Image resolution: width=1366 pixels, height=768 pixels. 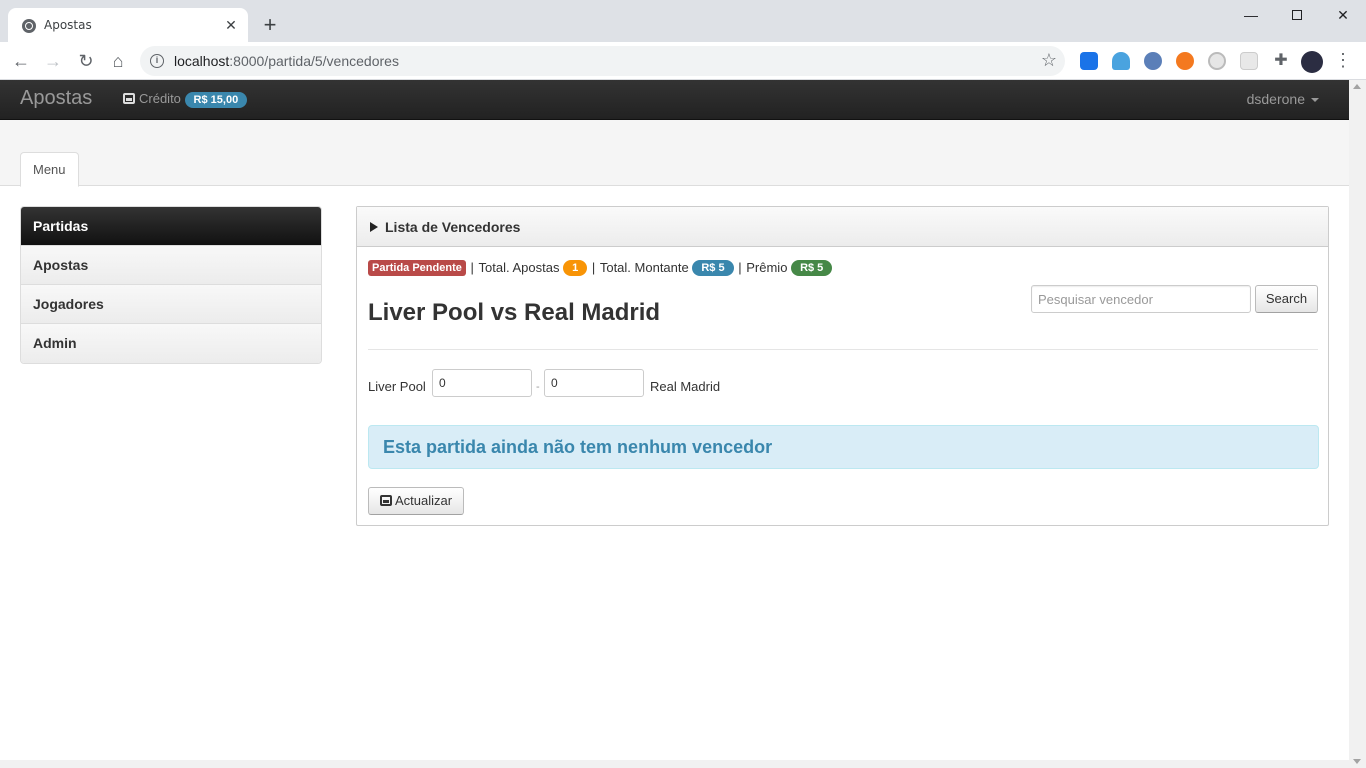 What do you see at coordinates (314, 61) in the screenshot?
I see `url-path: :8000/partida/5/vencedores` at bounding box center [314, 61].